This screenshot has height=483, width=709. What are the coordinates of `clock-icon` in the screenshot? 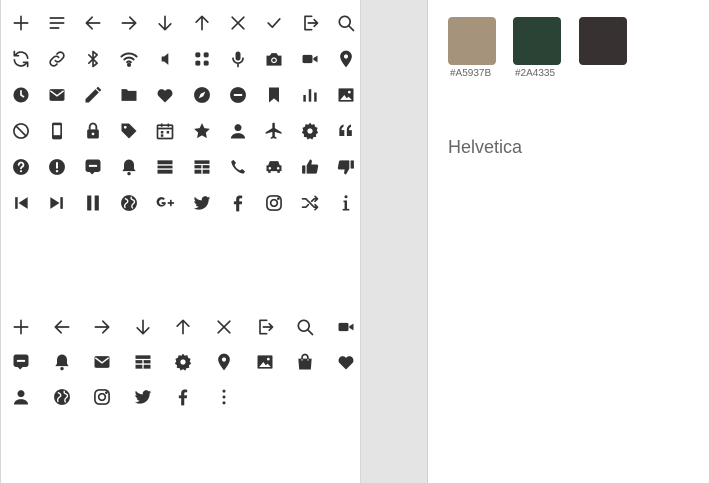 It's located at (21, 95).